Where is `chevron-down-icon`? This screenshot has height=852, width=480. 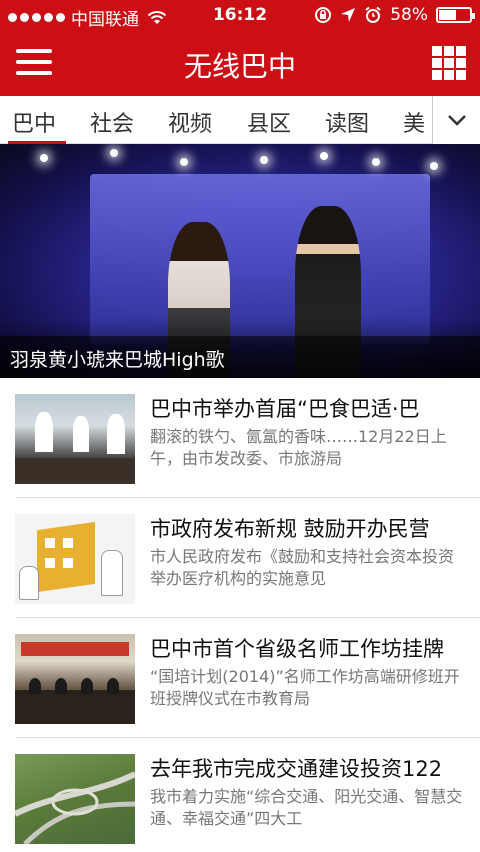 chevron-down-icon is located at coordinates (456, 120).